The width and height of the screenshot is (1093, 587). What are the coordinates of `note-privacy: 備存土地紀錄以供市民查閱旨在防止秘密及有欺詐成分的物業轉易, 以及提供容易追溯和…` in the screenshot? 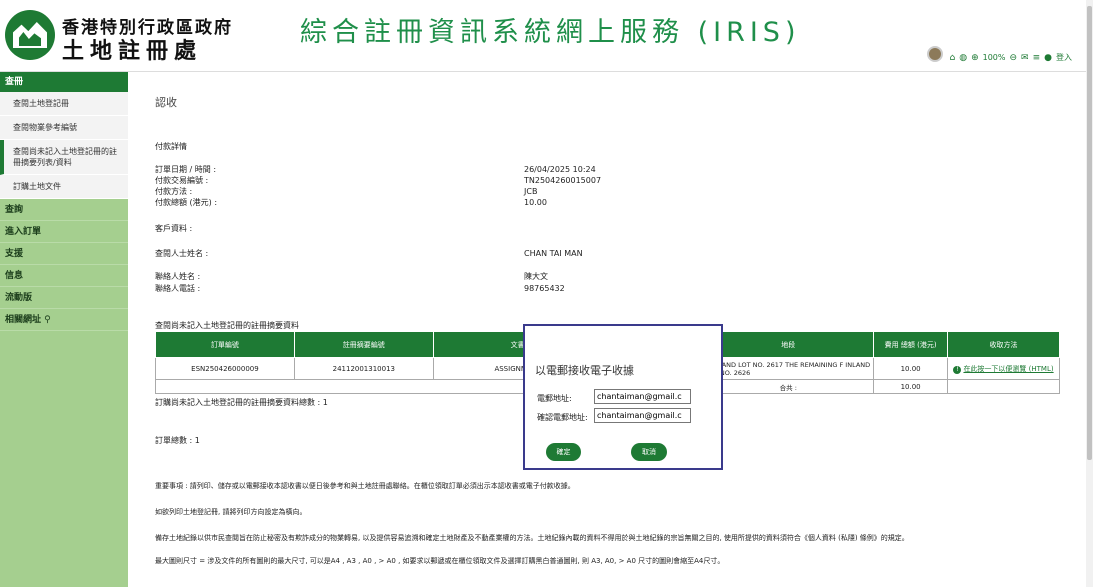 It's located at (532, 538).